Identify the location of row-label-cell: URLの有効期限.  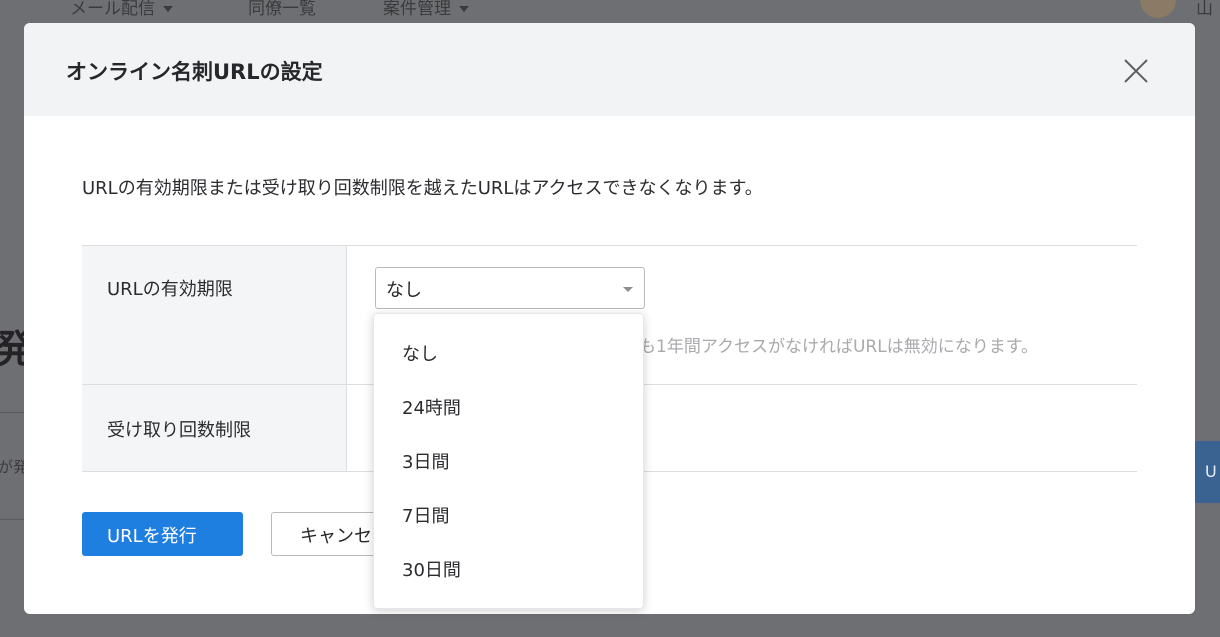
(214, 315).